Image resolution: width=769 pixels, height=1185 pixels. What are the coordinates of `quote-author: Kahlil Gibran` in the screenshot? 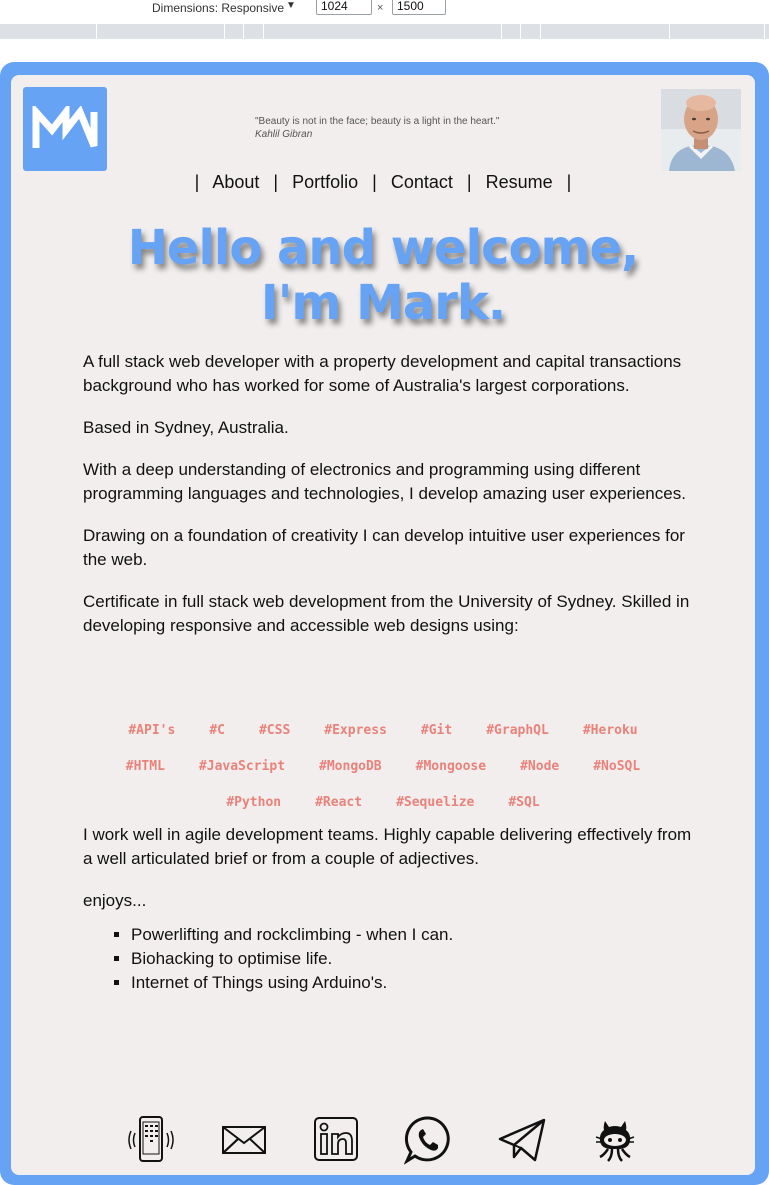 It's located at (284, 134).